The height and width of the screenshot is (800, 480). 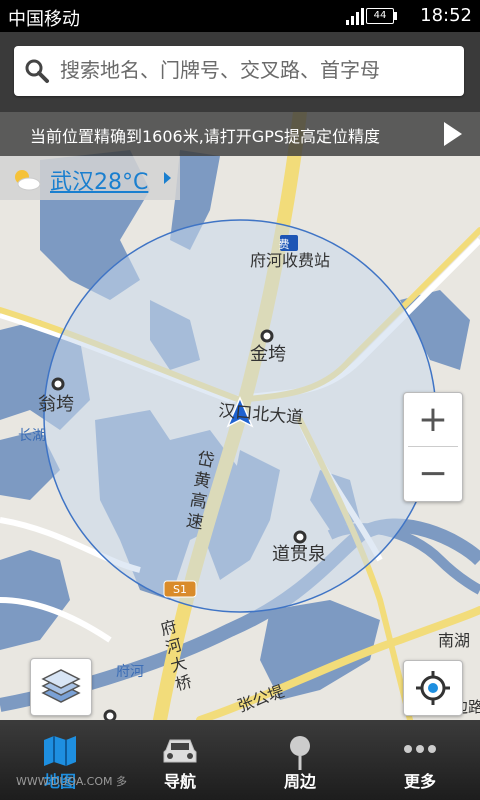 I want to click on battery-icon: 44, so click(x=381, y=16).